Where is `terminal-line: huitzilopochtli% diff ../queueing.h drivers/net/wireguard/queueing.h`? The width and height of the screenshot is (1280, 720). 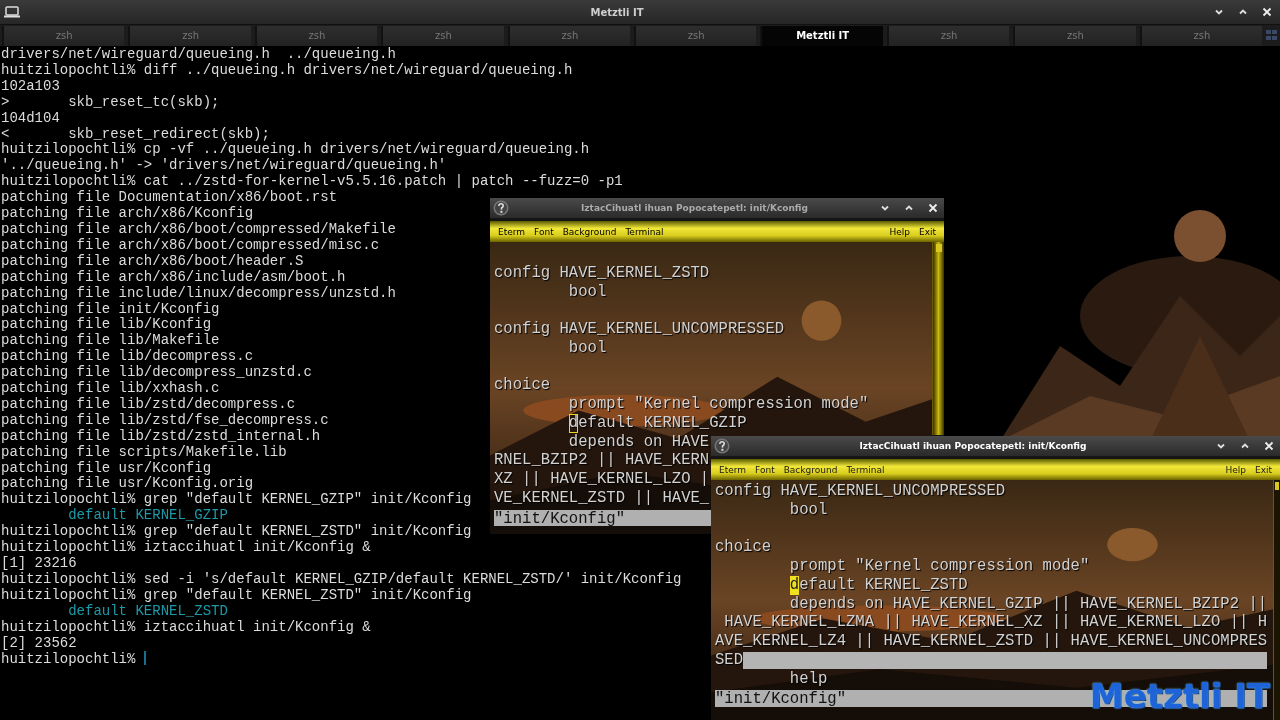 terminal-line: huitzilopochtli% diff ../queueing.h drivers/net/wireguard/queueing.h is located at coordinates (287, 69).